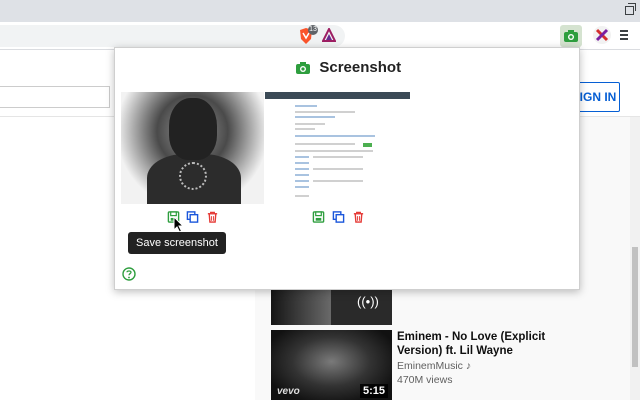  Describe the element at coordinates (331, 365) in the screenshot. I see `video-thumbnail-eminem: vevo 5:15` at that location.